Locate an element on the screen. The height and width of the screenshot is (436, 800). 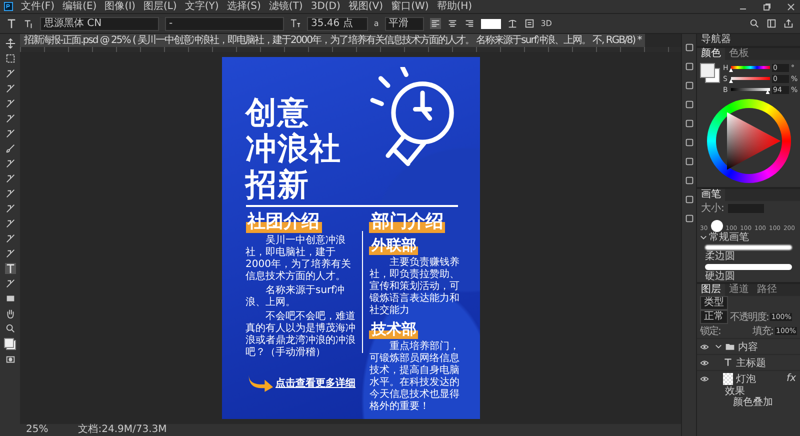
3d-mode-button: 3D is located at coordinates (546, 23).